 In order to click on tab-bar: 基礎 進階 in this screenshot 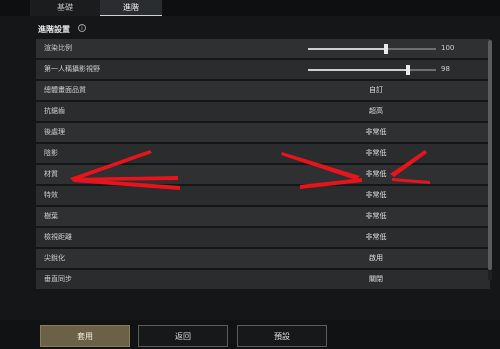, I will do `click(250, 8)`.